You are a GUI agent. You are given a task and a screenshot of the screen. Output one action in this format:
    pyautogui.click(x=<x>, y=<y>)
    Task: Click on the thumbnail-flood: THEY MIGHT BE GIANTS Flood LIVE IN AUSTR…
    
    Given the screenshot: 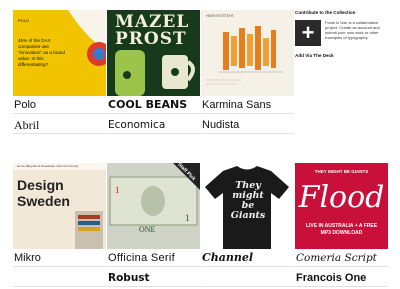 What is the action you would take?
    pyautogui.click(x=341, y=206)
    